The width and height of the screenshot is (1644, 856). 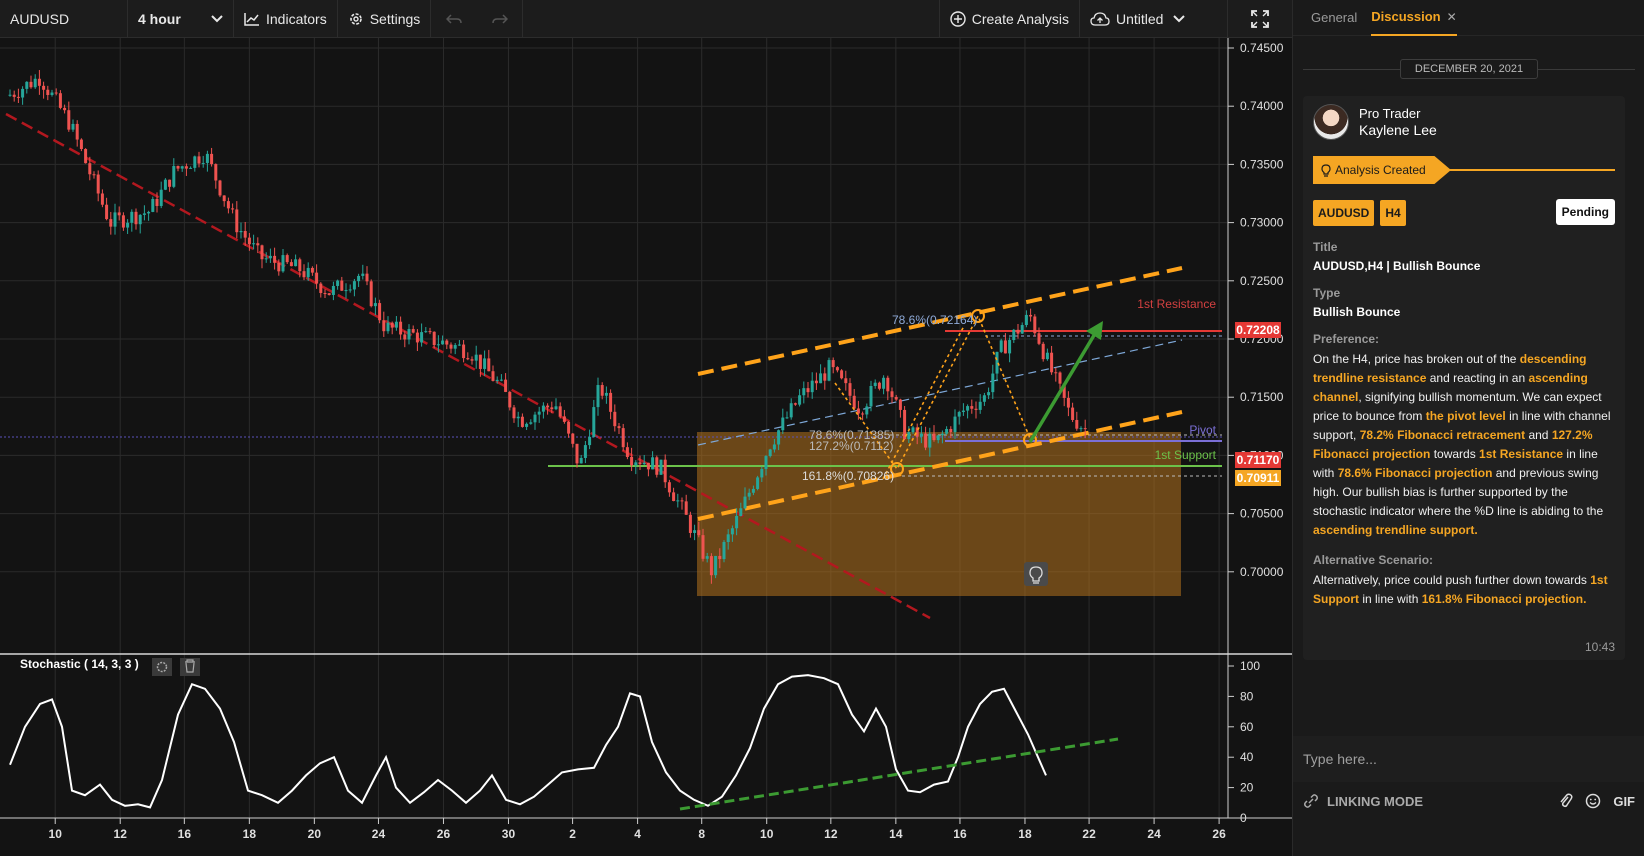 What do you see at coordinates (939, 514) in the screenshot?
I see `projection-box` at bounding box center [939, 514].